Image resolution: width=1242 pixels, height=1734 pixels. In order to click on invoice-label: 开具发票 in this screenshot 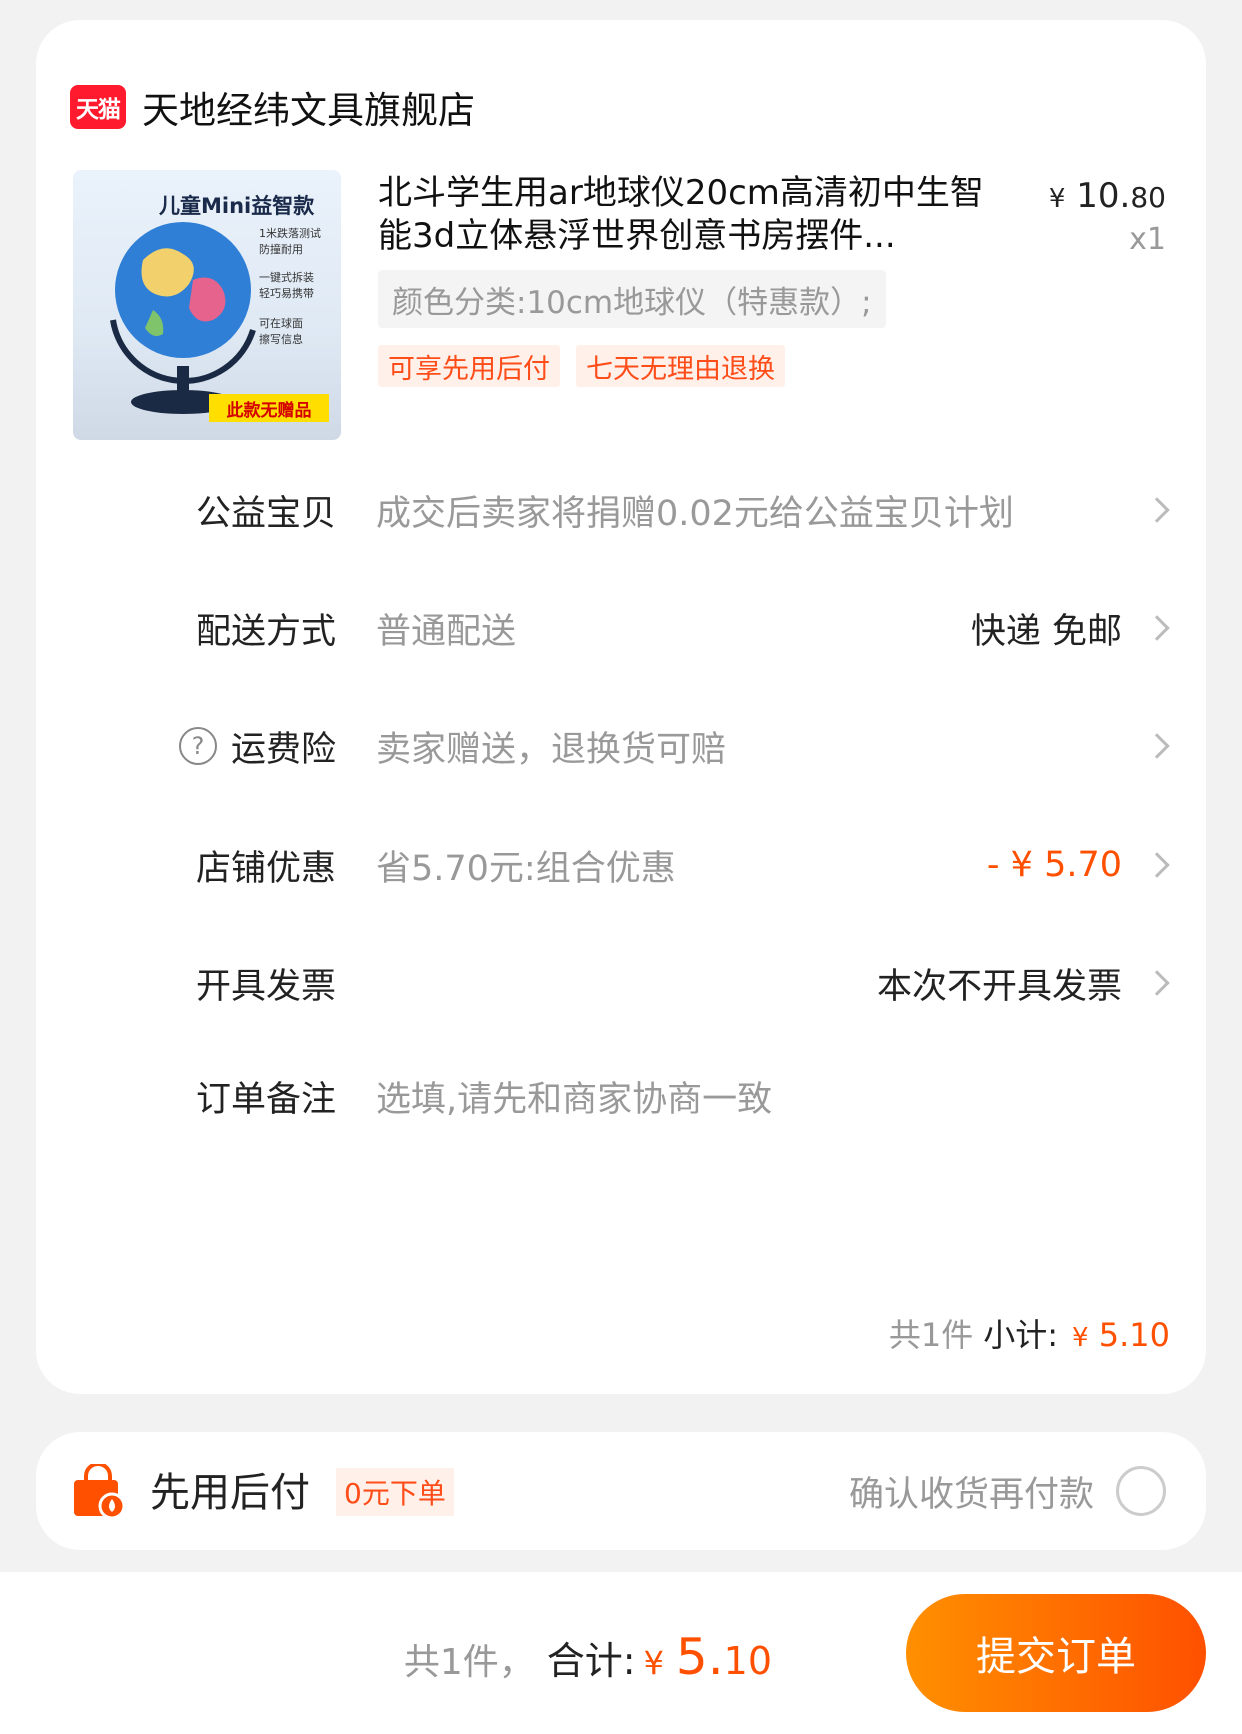, I will do `click(265, 986)`.